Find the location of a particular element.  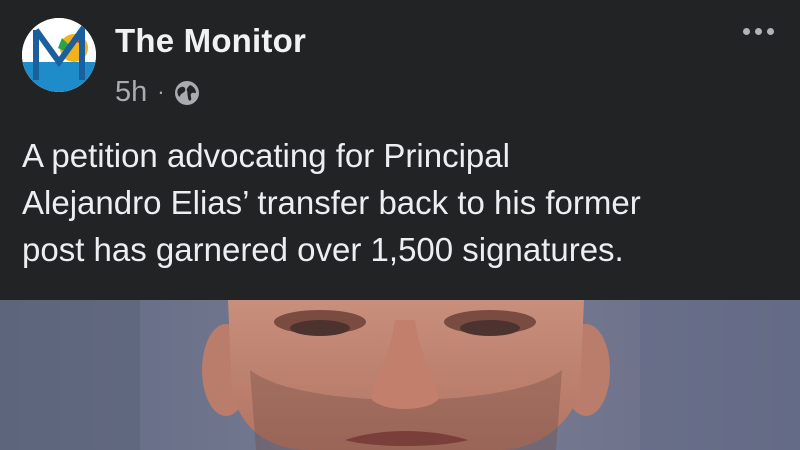

page-avatar: M is located at coordinates (59, 55).